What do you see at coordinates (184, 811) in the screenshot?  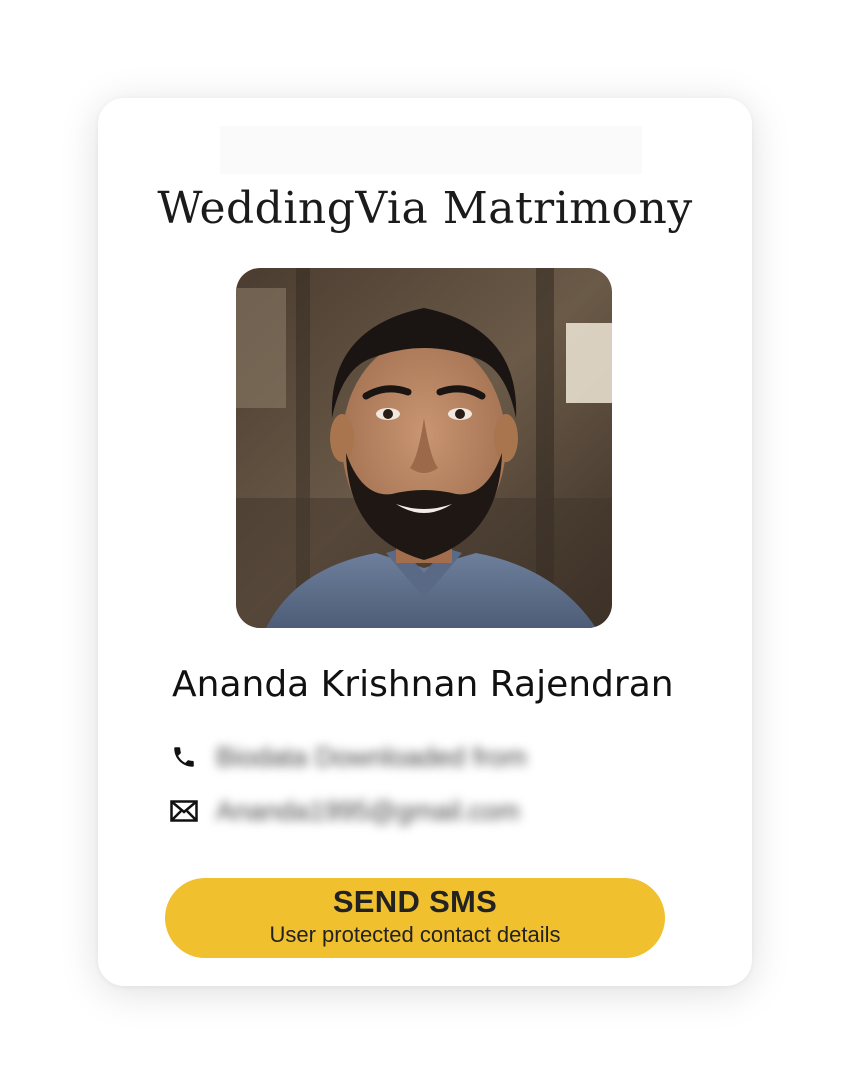 I see `mail-icon` at bounding box center [184, 811].